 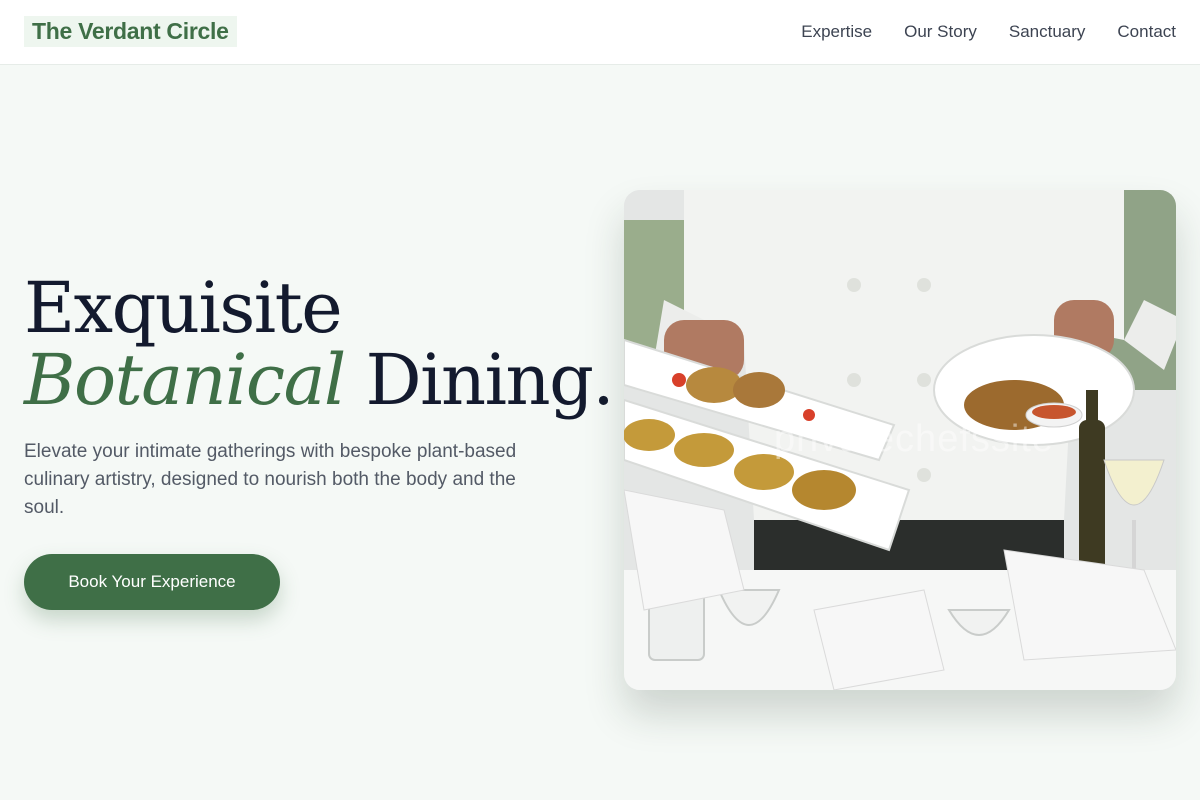 What do you see at coordinates (914, 439) in the screenshot?
I see `image-watermark: privatechefssite` at bounding box center [914, 439].